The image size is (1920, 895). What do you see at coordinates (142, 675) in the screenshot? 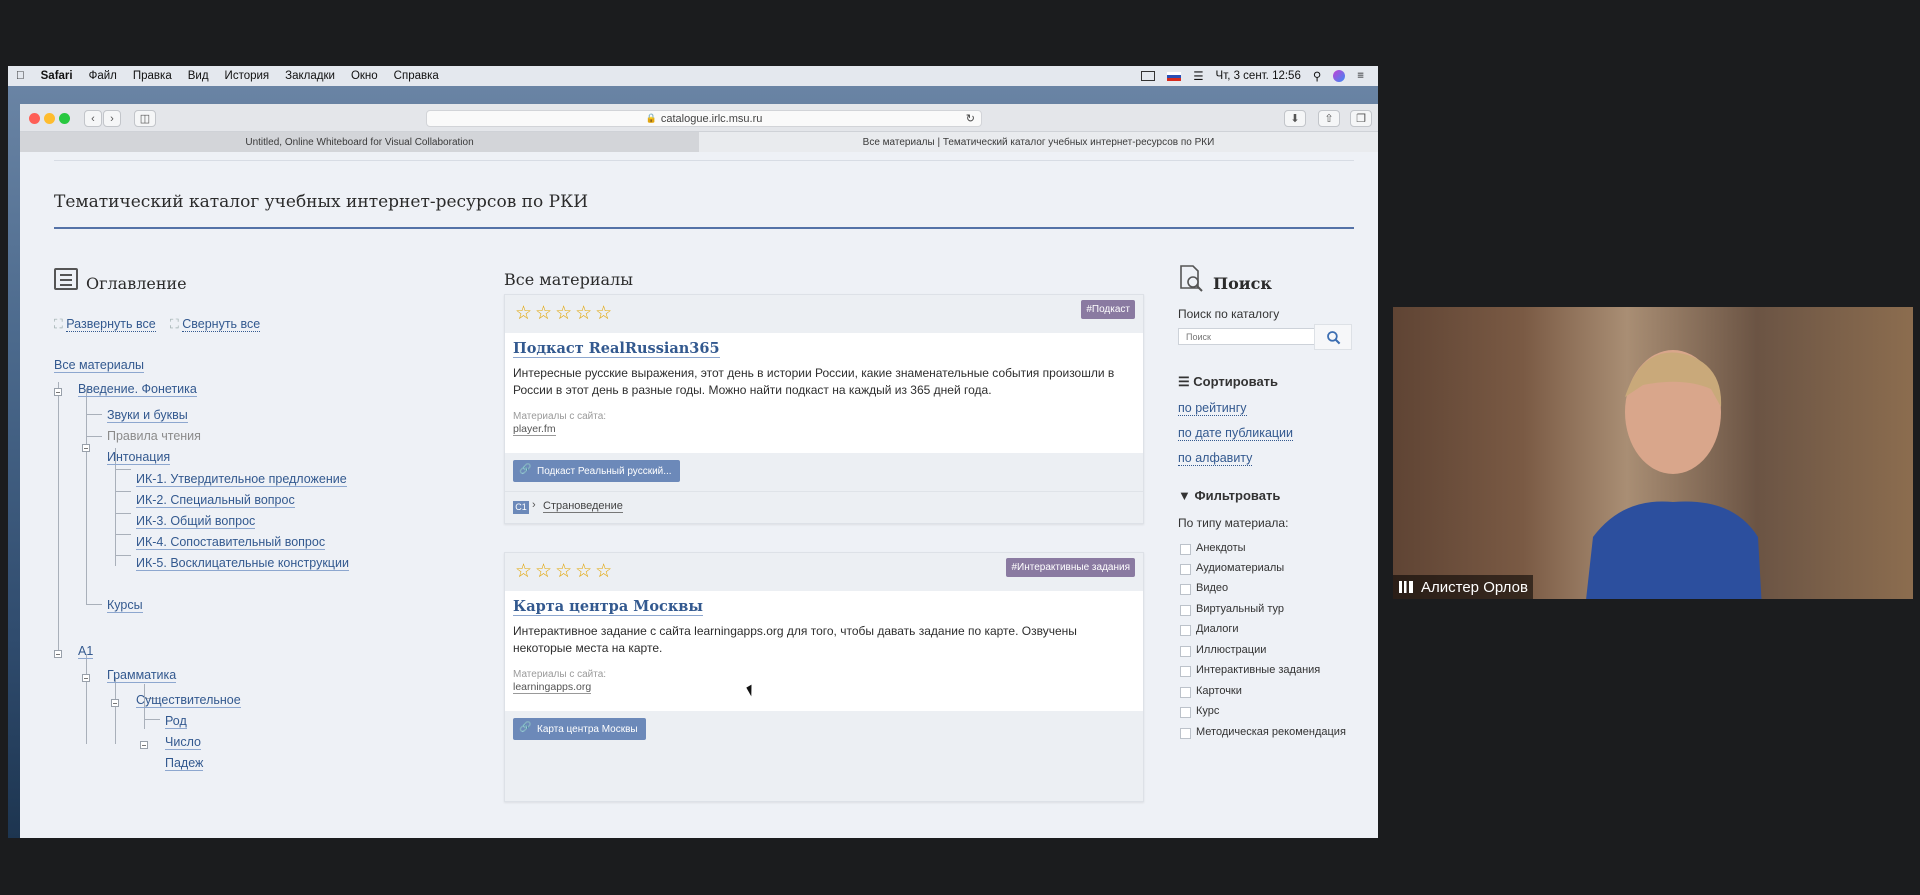
I see `toc-item-grammar: Грамматика` at bounding box center [142, 675].